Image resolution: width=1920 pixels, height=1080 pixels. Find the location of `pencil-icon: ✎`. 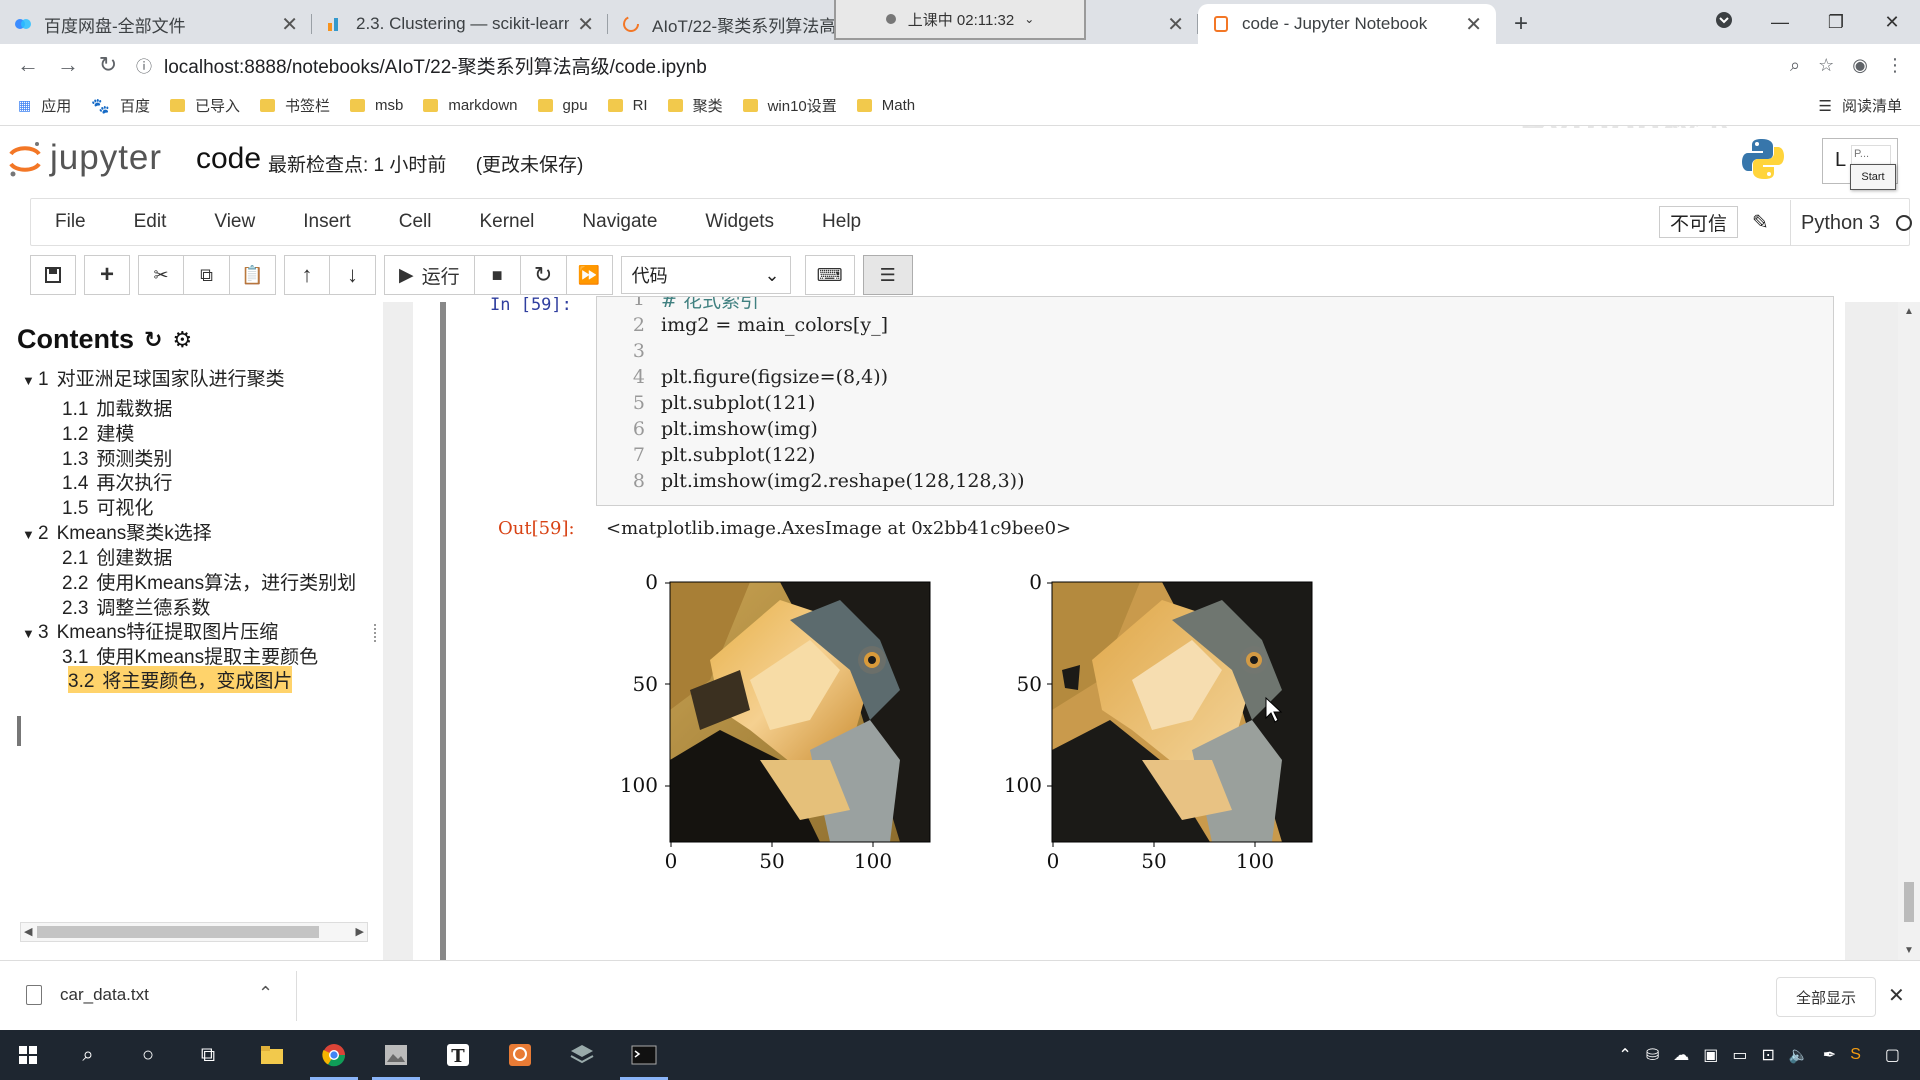

pencil-icon: ✎ is located at coordinates (1760, 222).